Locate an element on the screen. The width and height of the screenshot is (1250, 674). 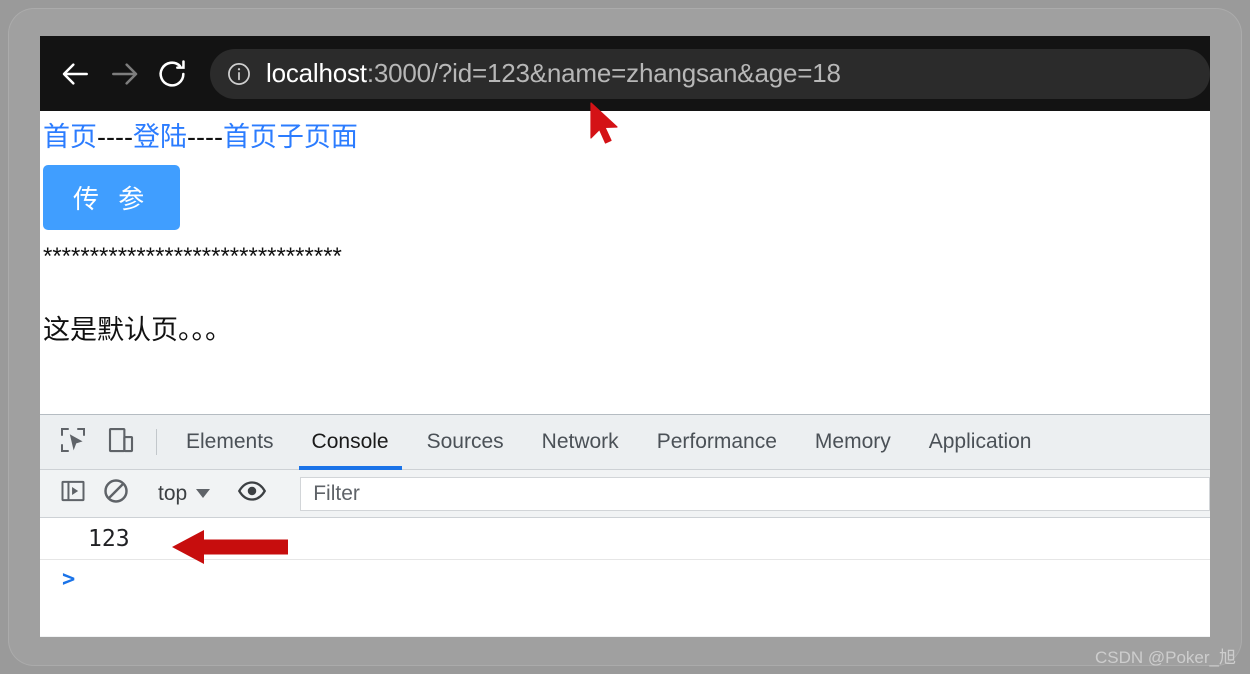
sidebar-show-icon is located at coordinates (73, 493).